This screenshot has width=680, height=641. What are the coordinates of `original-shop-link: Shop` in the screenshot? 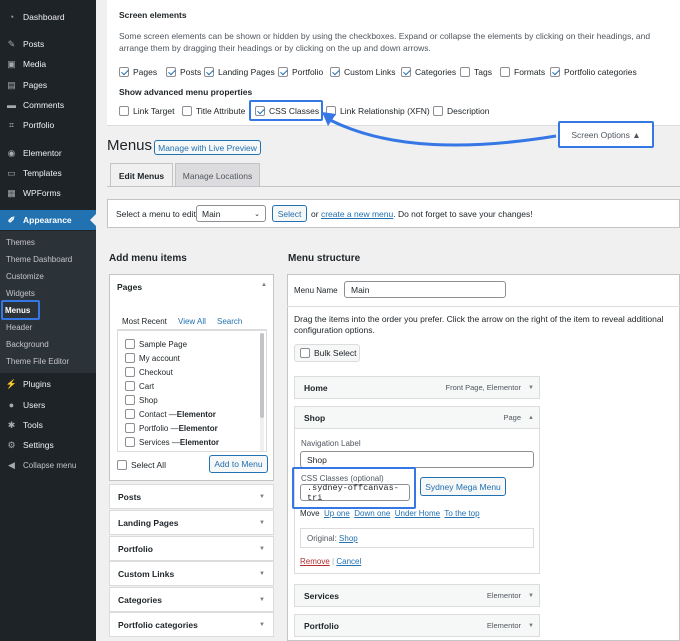 It's located at (348, 538).